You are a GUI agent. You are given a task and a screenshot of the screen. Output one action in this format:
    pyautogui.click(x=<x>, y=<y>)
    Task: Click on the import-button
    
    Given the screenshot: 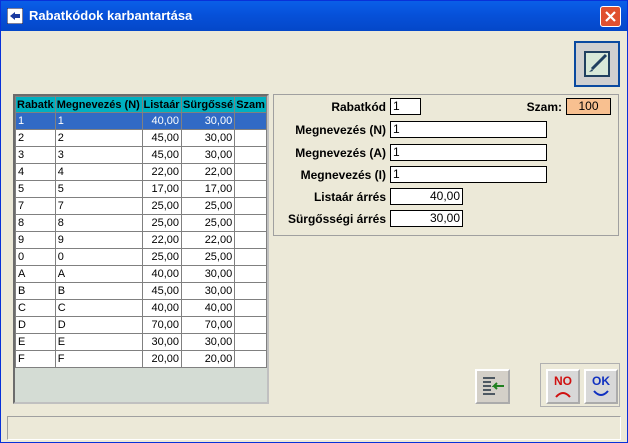 What is the action you would take?
    pyautogui.click(x=492, y=386)
    